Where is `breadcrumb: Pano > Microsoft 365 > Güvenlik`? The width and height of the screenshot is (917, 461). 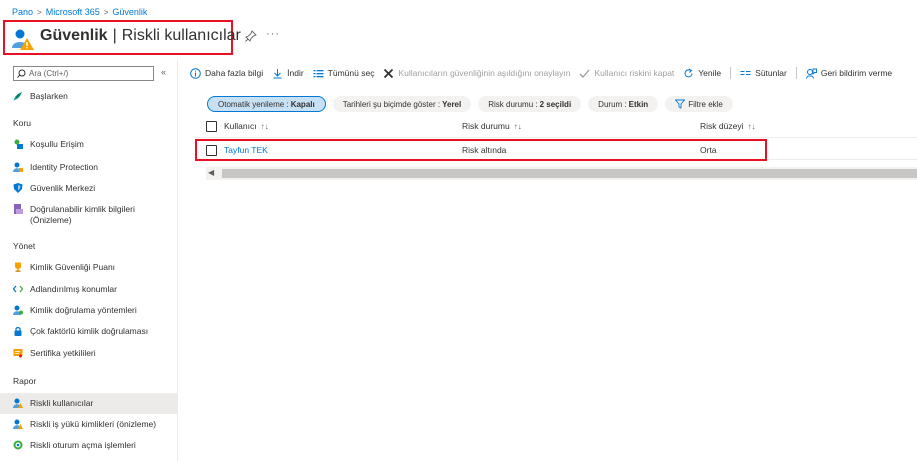
breadcrumb: Pano > Microsoft 365 > Güvenlik is located at coordinates (79, 12).